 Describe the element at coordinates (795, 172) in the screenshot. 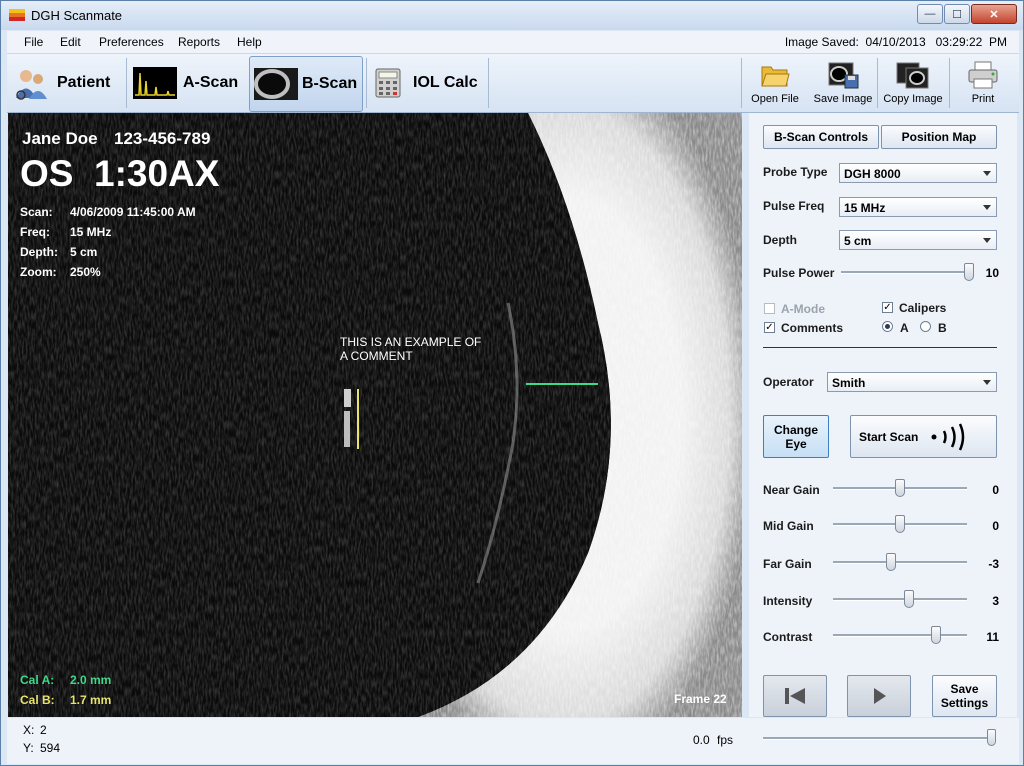

I see `probe-type-label: Probe Type` at that location.